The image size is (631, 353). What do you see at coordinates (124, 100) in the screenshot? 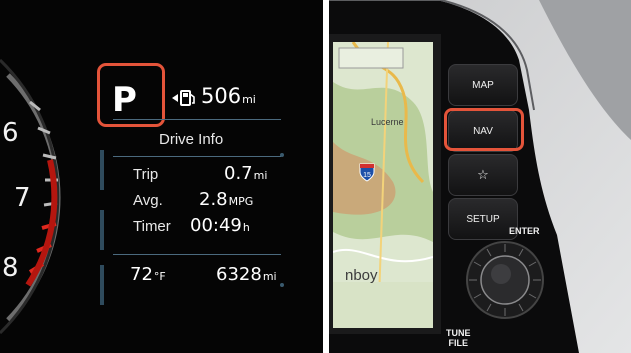
I see `gear-indicator: P` at bounding box center [124, 100].